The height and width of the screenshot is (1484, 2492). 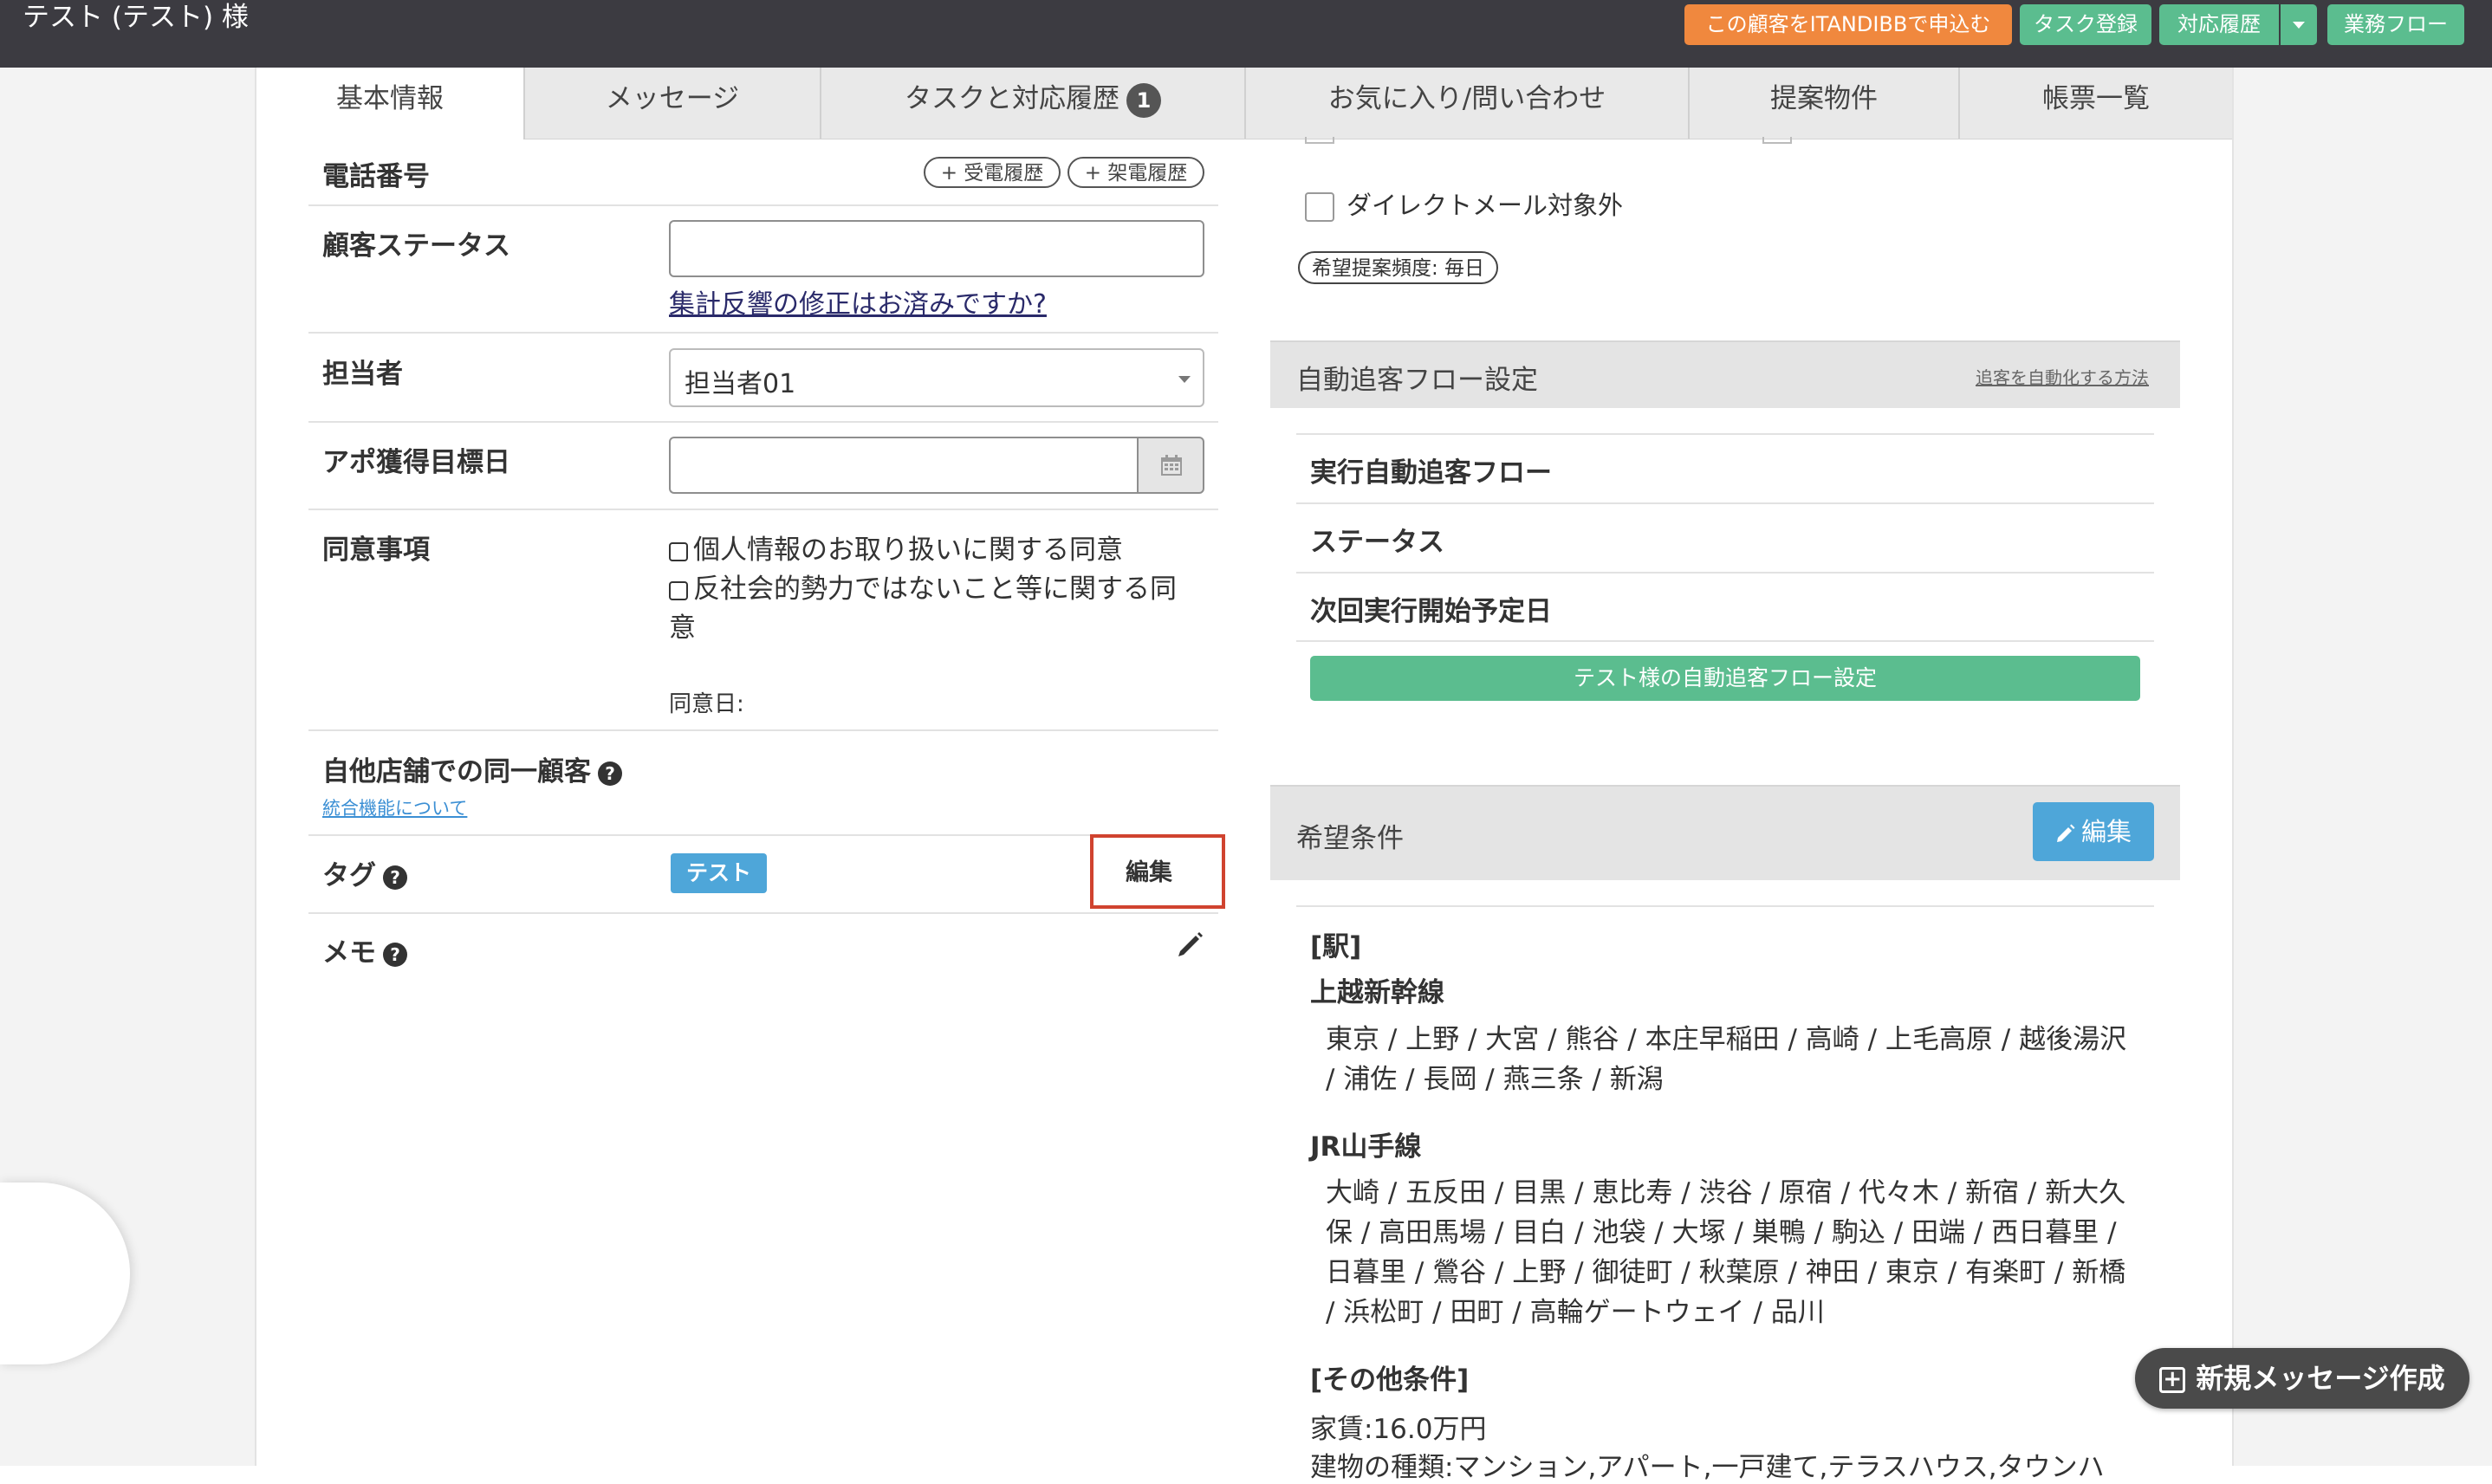 What do you see at coordinates (1377, 542) in the screenshot?
I see `auto-flow-row-status: ステータス` at bounding box center [1377, 542].